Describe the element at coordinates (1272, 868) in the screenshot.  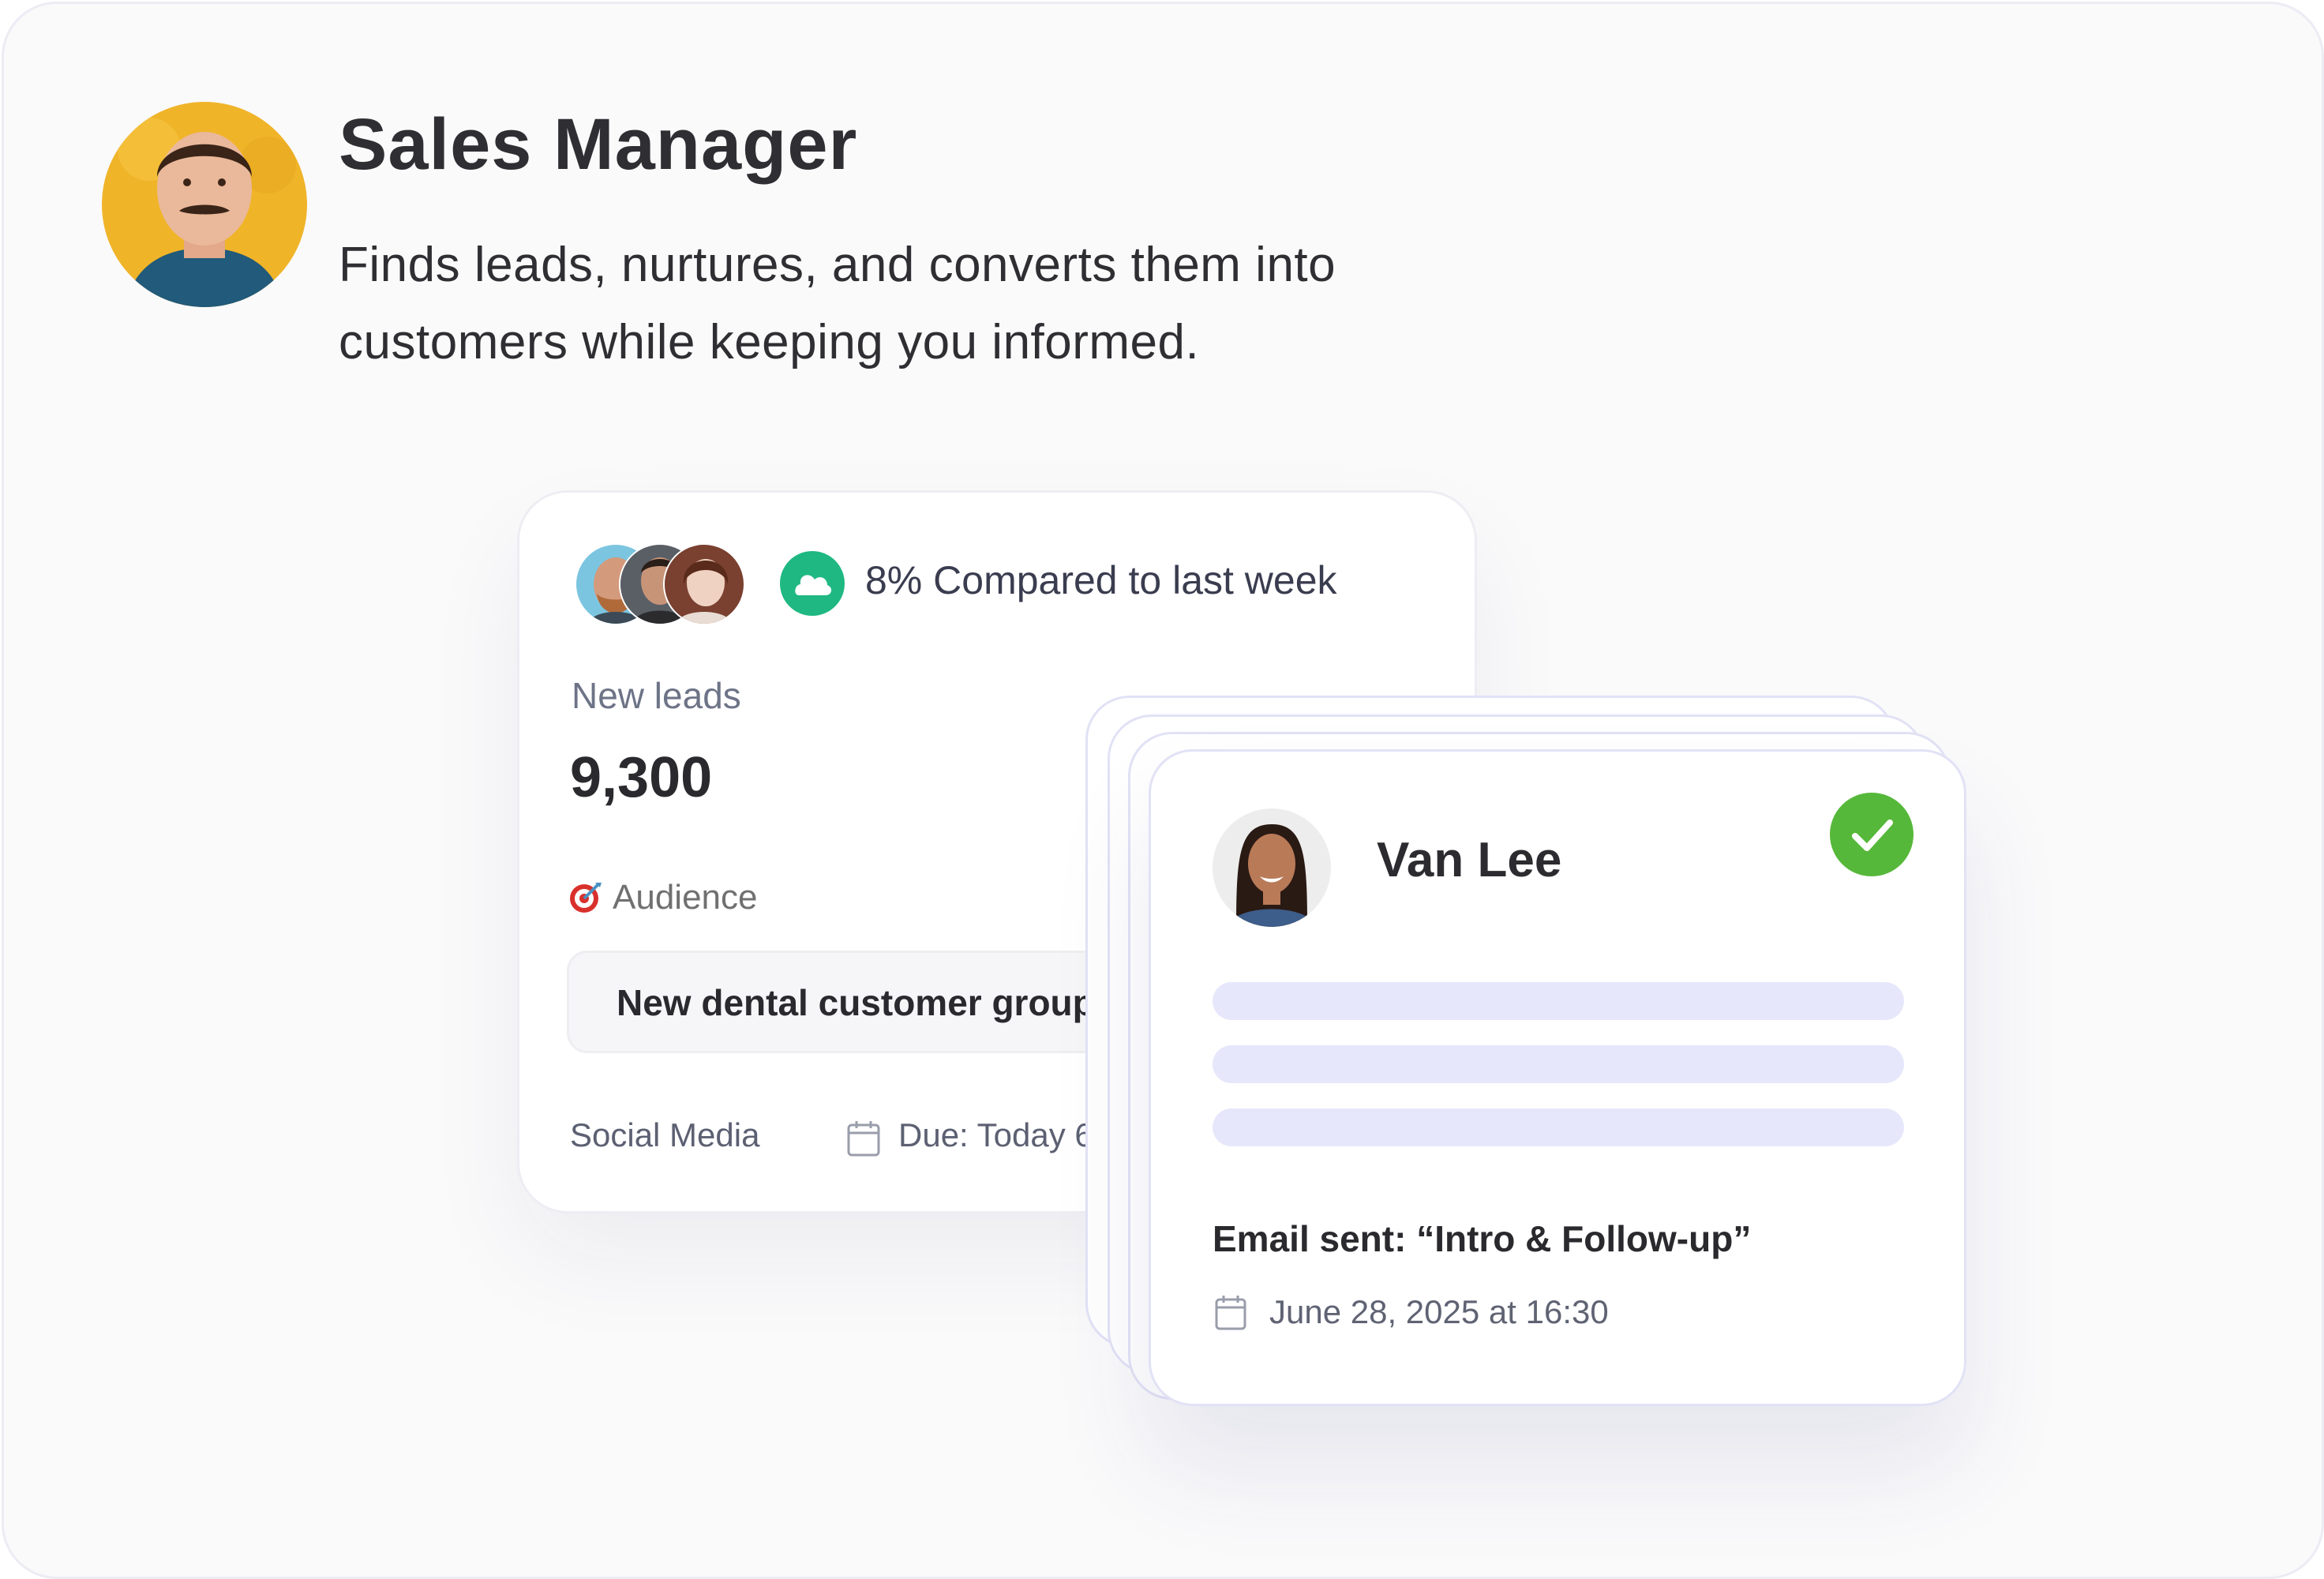
I see `lead-avatar` at that location.